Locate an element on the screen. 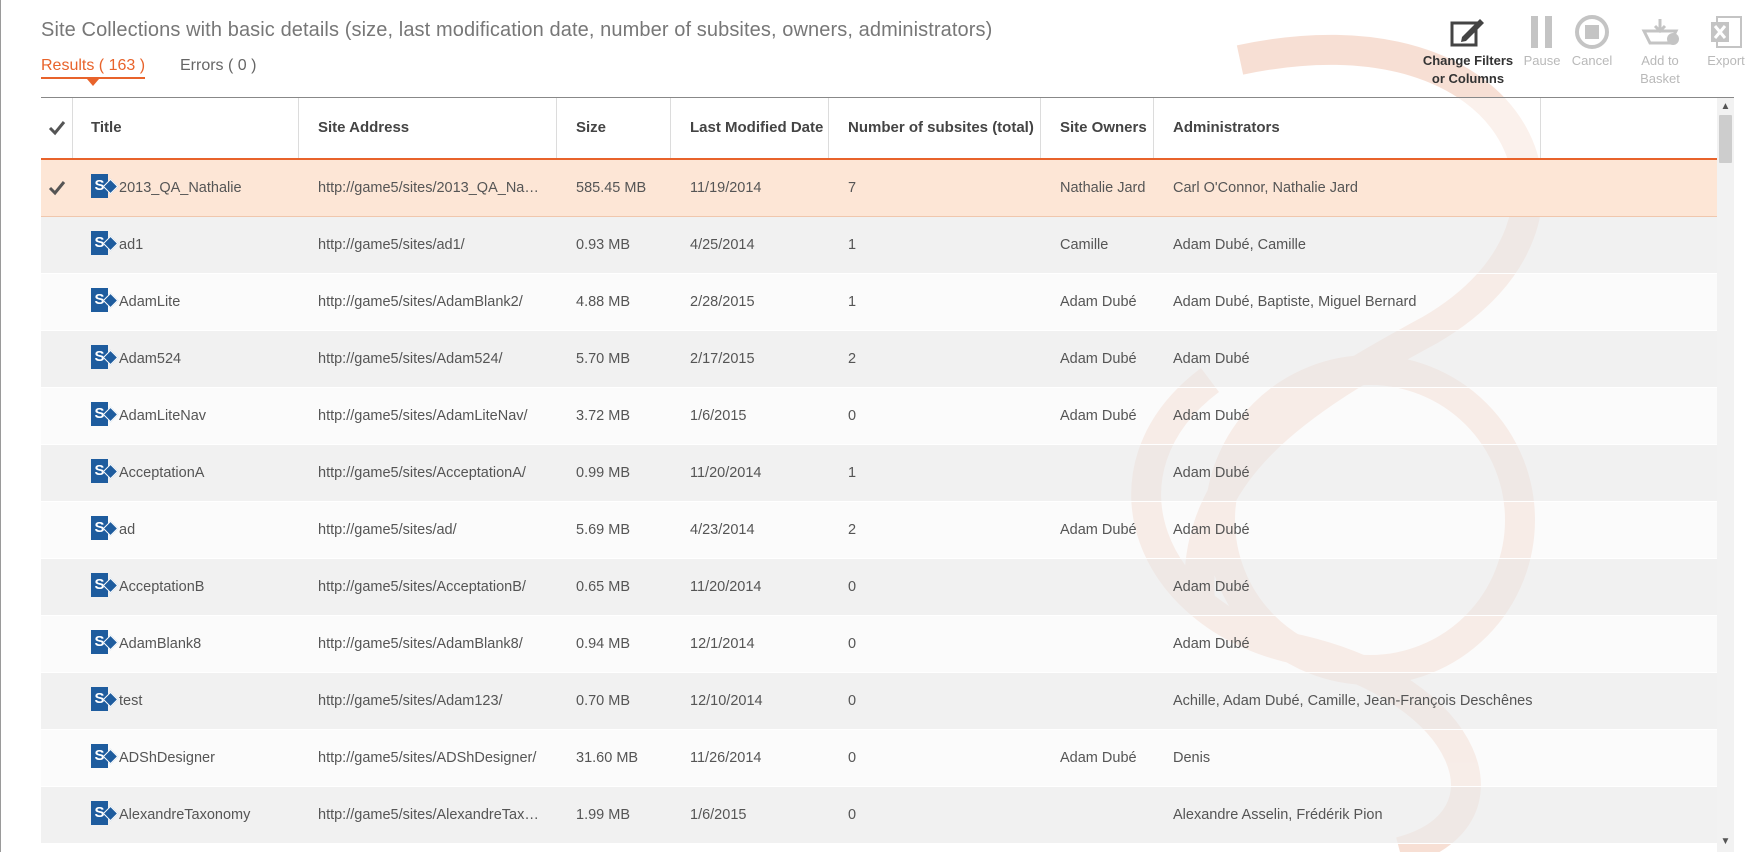  pause-icon is located at coordinates (1542, 32).